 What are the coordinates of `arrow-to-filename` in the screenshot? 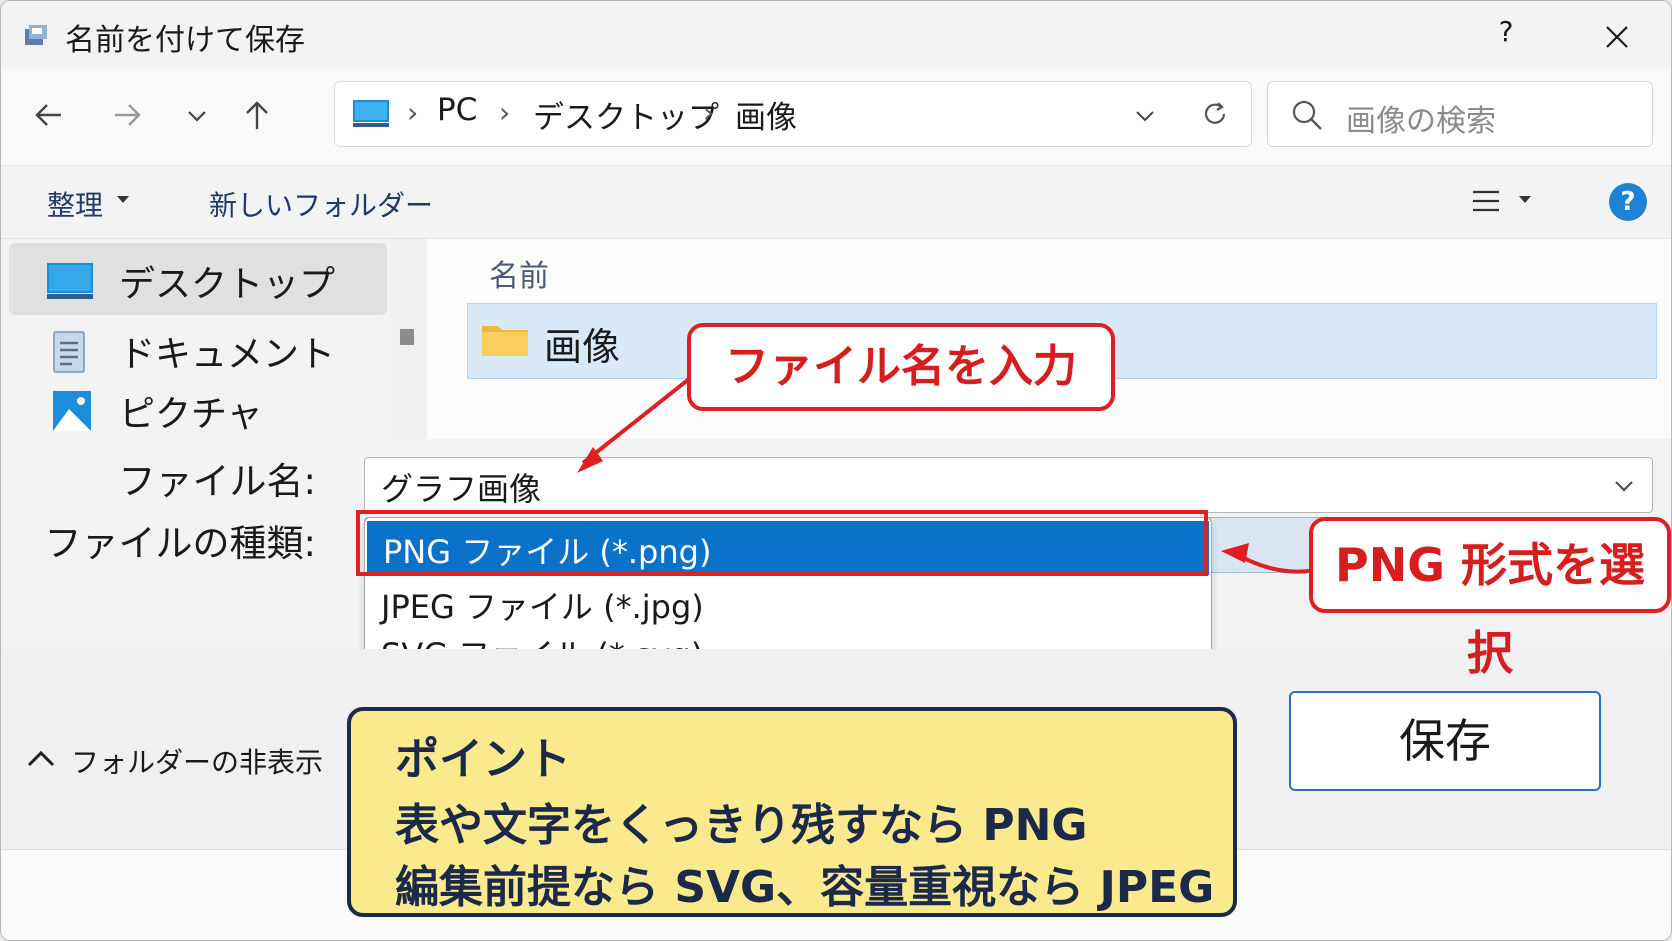 It's located at (636, 421).